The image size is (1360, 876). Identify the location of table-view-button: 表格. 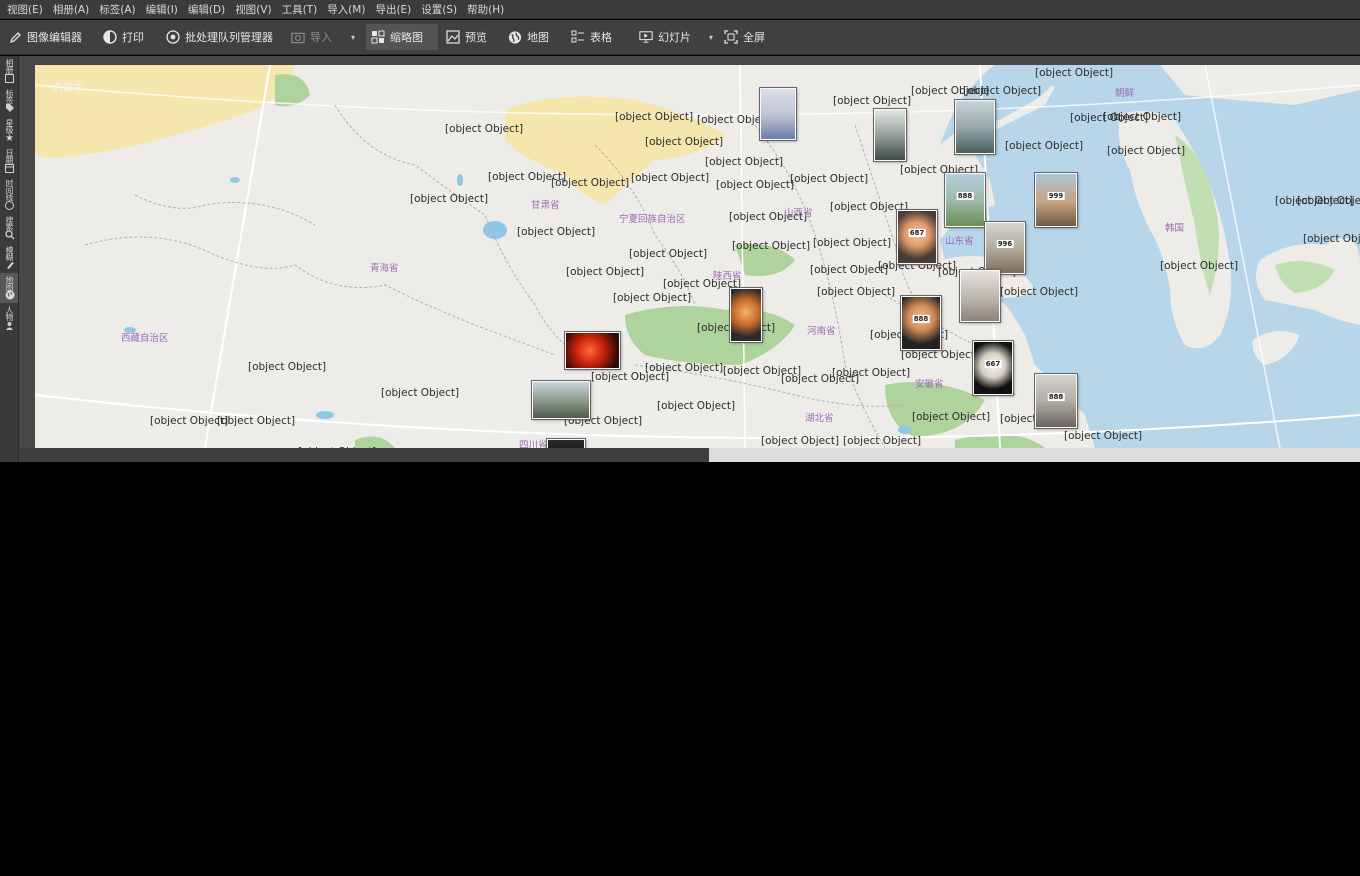
(591, 37).